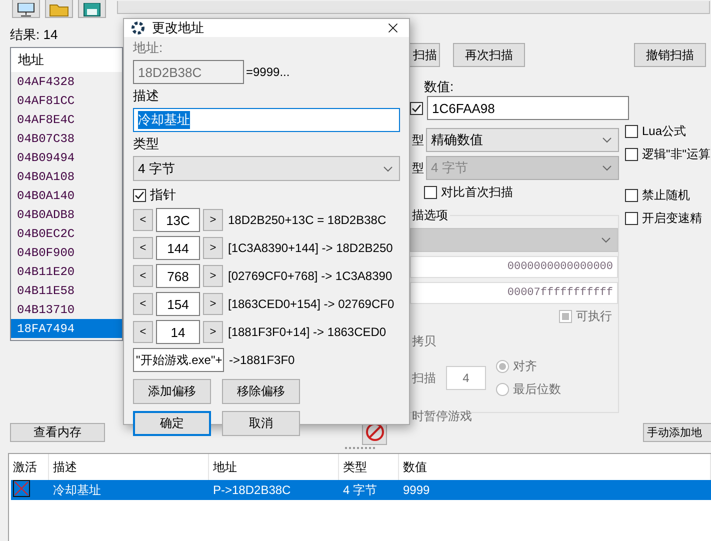 The height and width of the screenshot is (541, 711). I want to click on dialog-button: 添加偏移, so click(172, 391).